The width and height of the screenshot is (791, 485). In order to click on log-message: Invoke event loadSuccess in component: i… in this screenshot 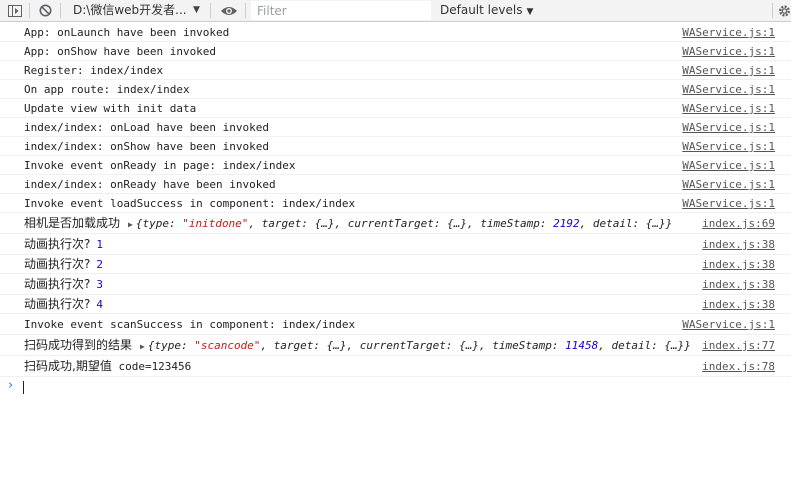, I will do `click(190, 203)`.